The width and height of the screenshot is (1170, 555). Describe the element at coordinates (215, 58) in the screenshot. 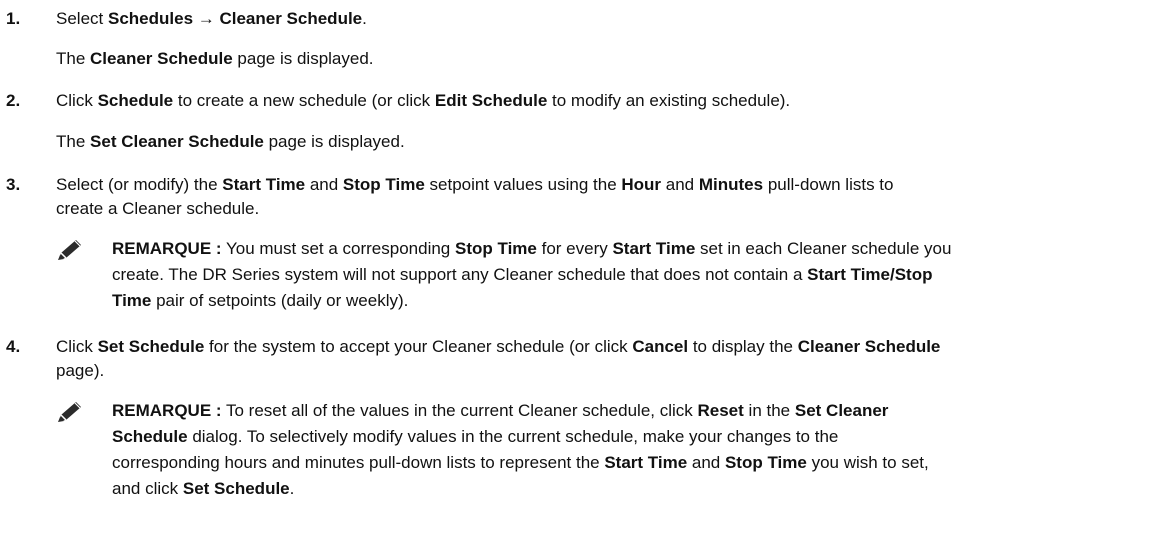

I see `step-1-result: The Cleaner Schedule page is displayed.` at that location.